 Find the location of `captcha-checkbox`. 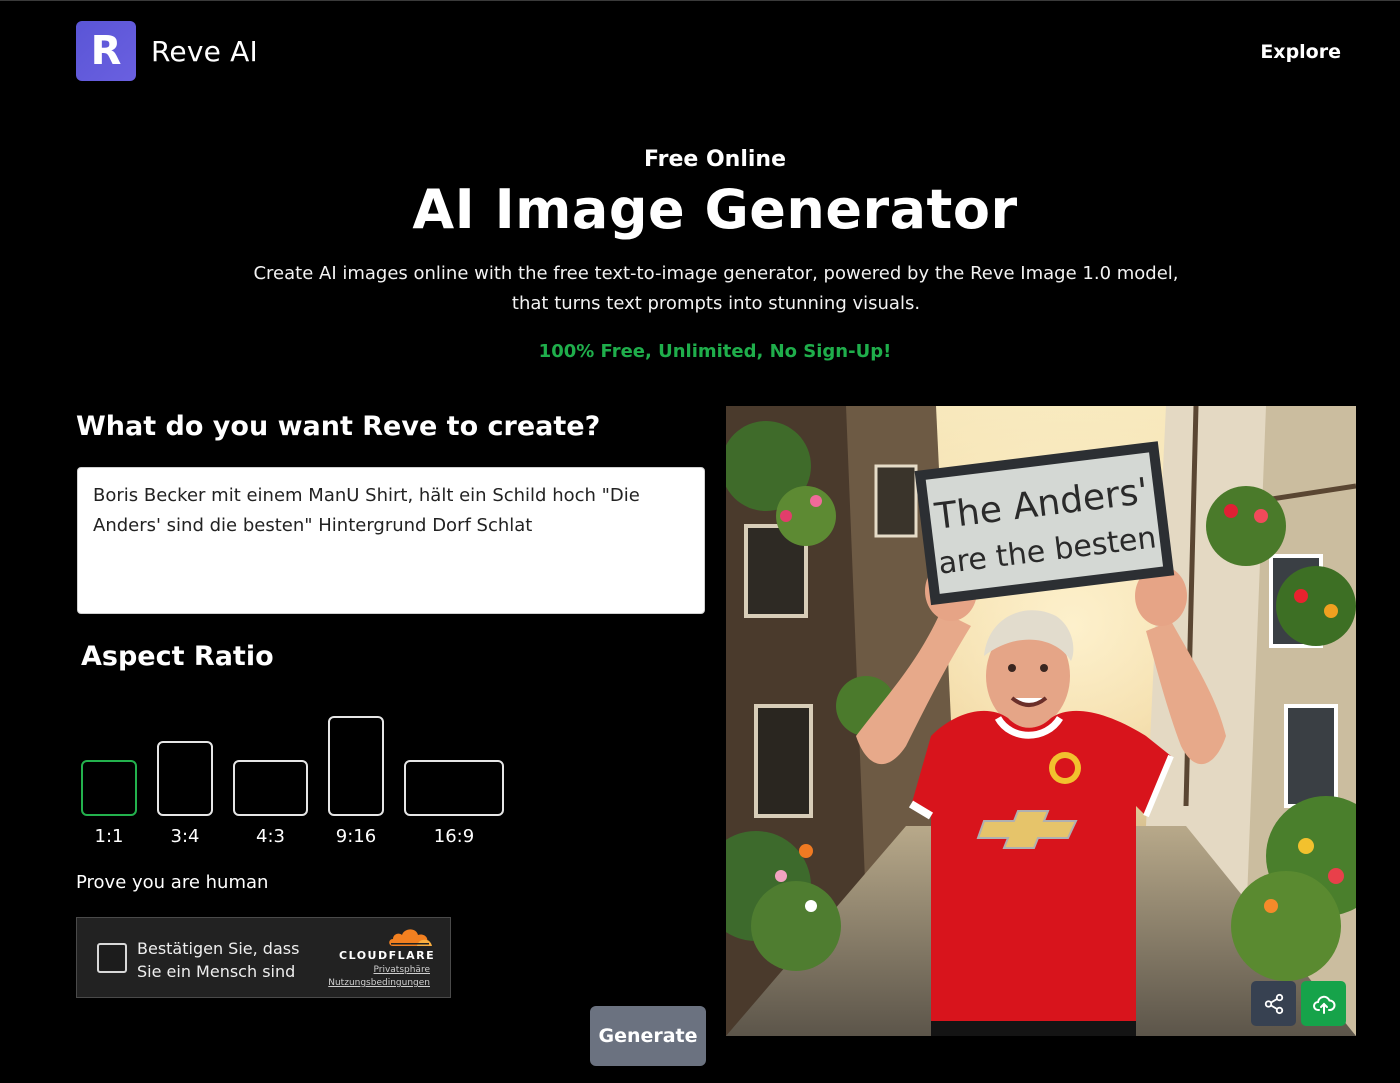

captcha-checkbox is located at coordinates (112, 958).